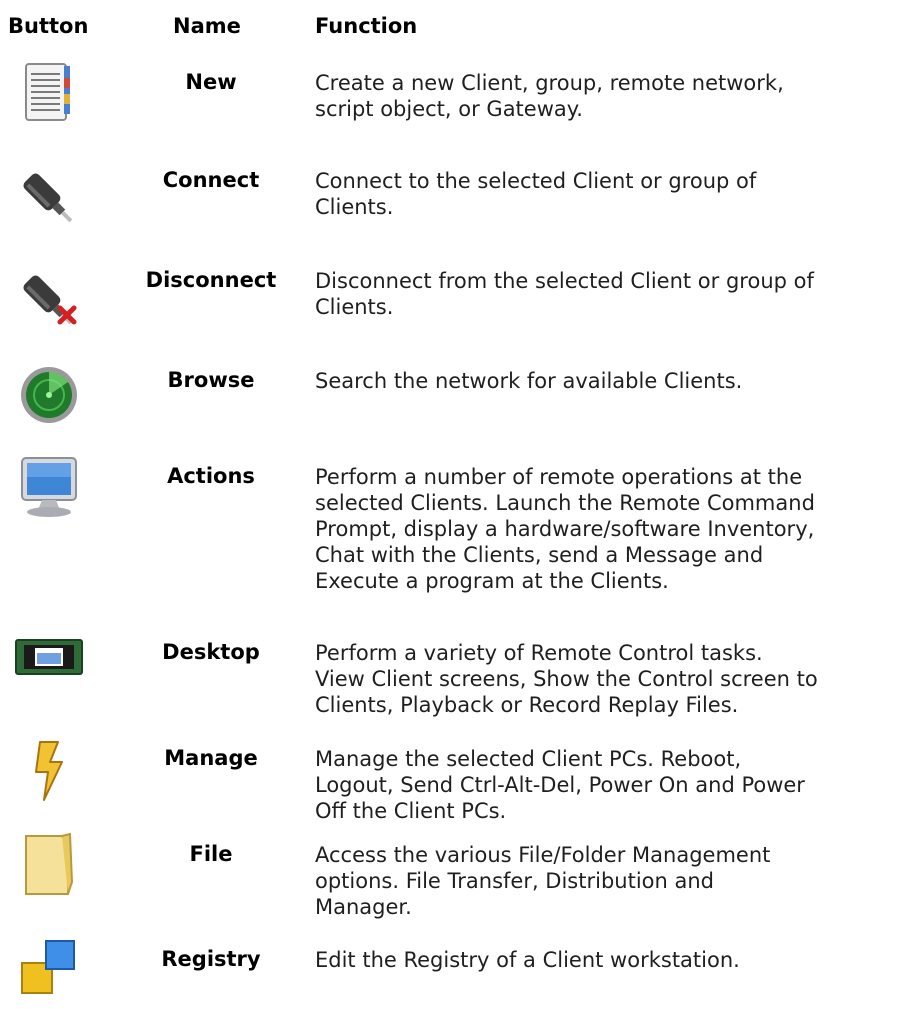 This screenshot has width=898, height=1009. Describe the element at coordinates (49, 199) in the screenshot. I see `plug-icon` at that location.